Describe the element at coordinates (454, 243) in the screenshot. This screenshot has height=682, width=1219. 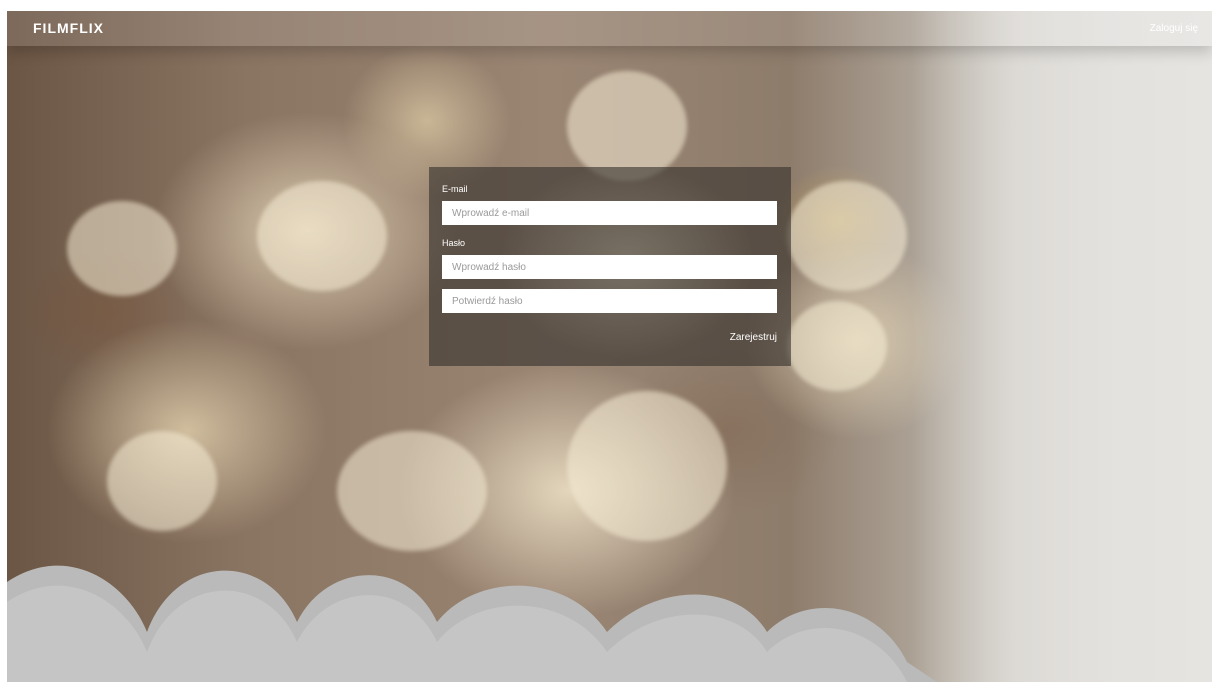
I see `password-label: Hasło` at that location.